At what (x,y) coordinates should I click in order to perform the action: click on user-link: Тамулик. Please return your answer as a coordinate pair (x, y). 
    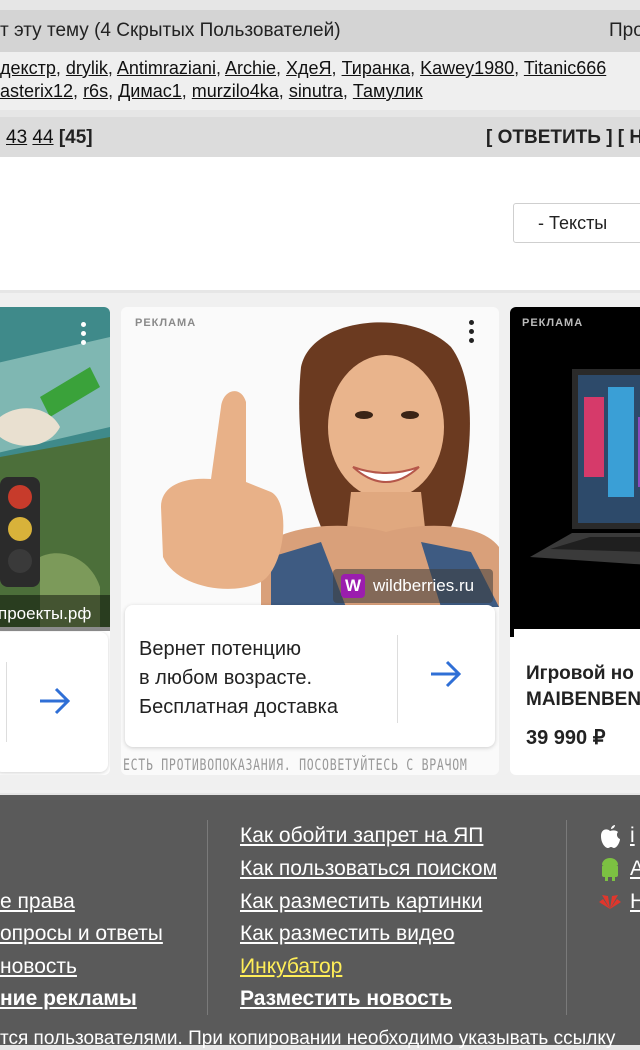
    Looking at the image, I should click on (388, 91).